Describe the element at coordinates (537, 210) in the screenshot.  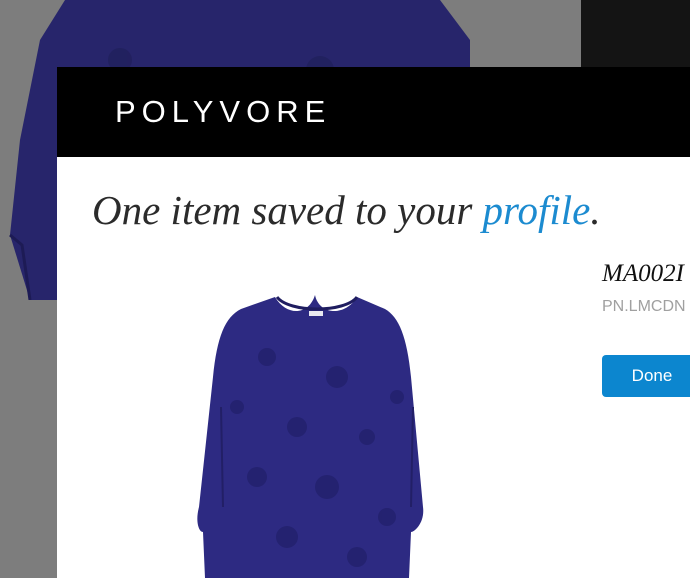
I see `profile-link: profile` at that location.